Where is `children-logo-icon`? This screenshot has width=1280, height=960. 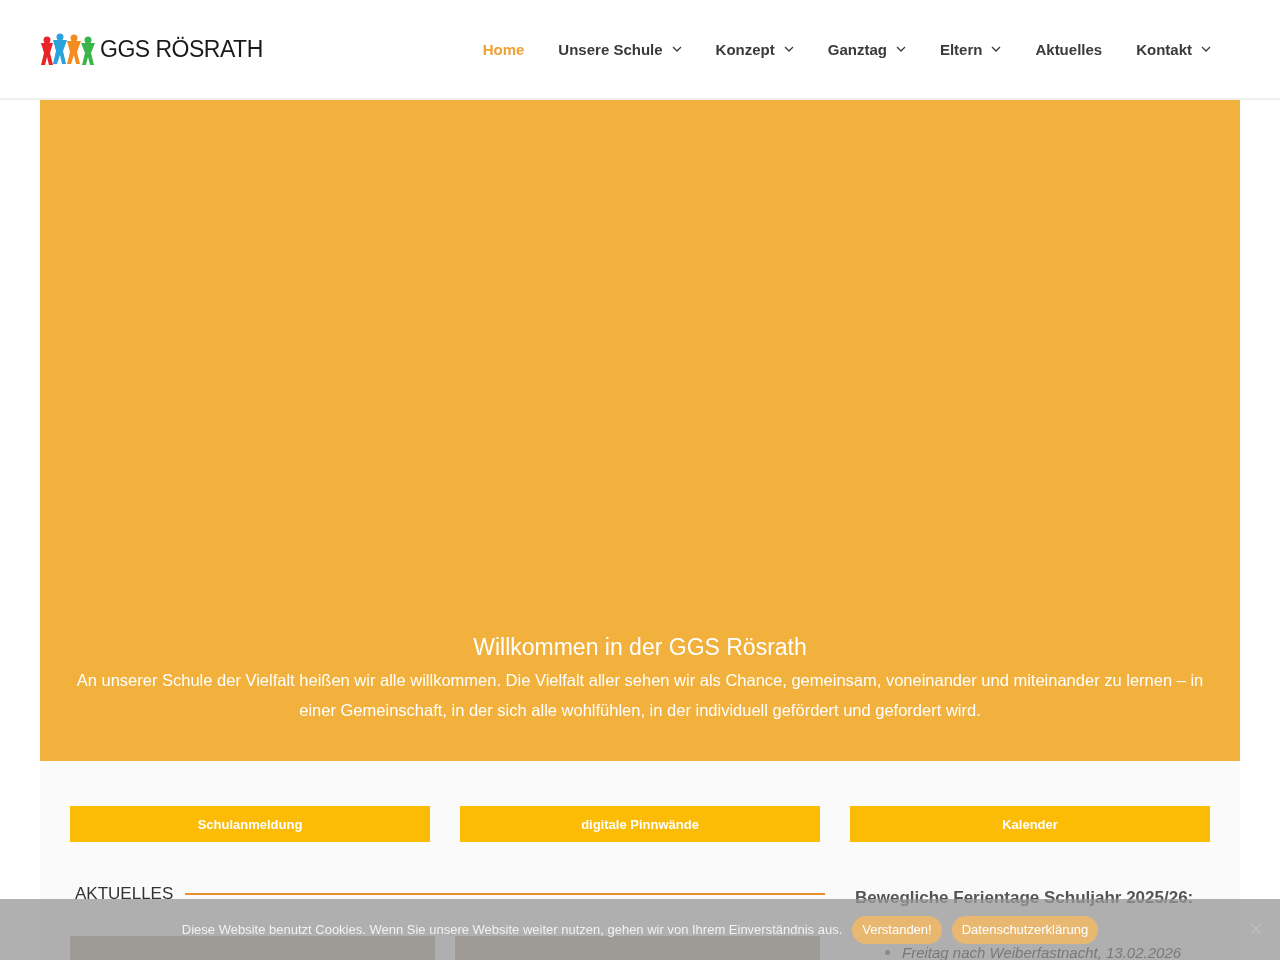 children-logo-icon is located at coordinates (68, 49).